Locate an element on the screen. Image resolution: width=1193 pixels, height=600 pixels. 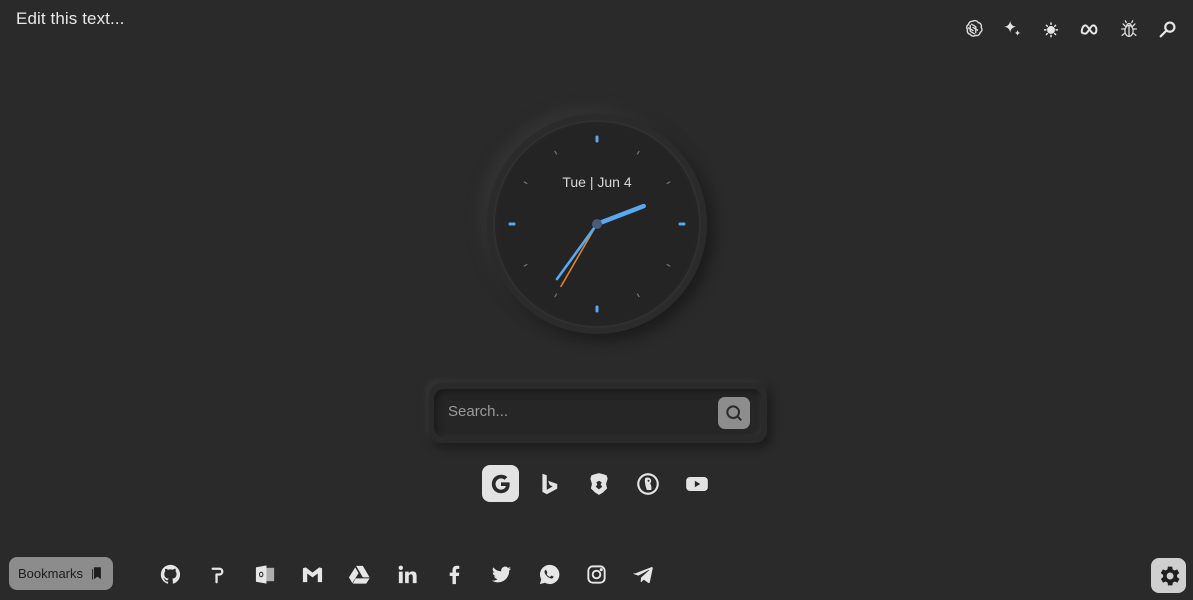
google-drive-icon is located at coordinates (359, 574).